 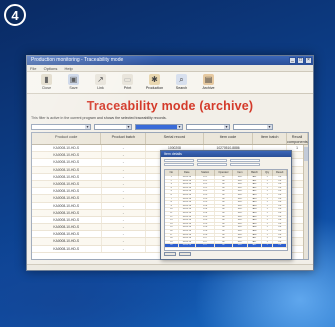 What do you see at coordinates (172, 242) in the screenshot?
I see `popup-cell: 19` at bounding box center [172, 242].